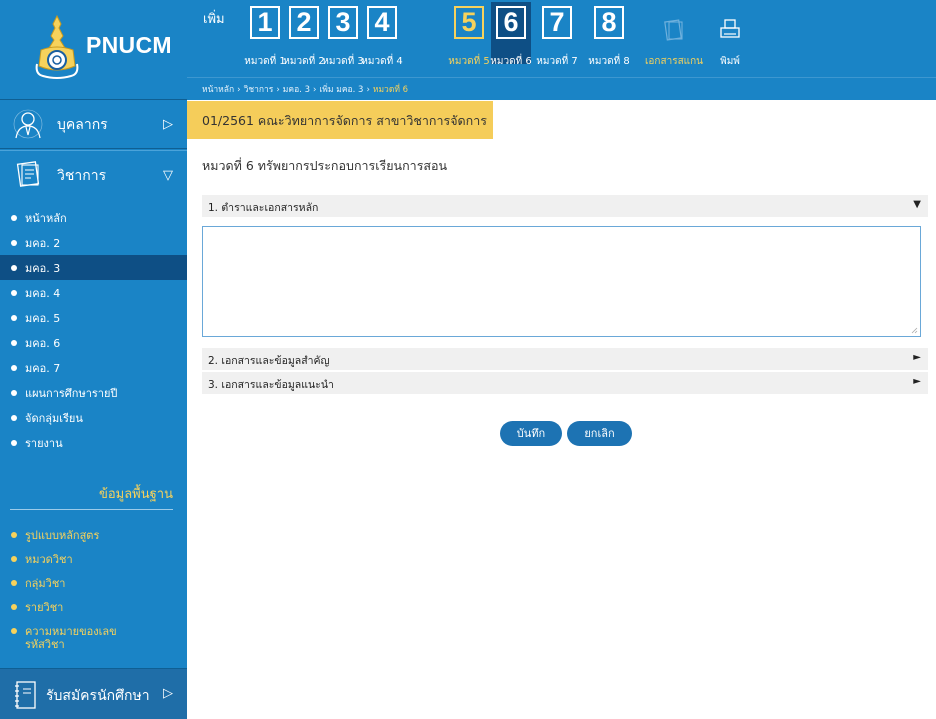  Describe the element at coordinates (730, 61) in the screenshot. I see `print-label: พิมพ์` at that location.